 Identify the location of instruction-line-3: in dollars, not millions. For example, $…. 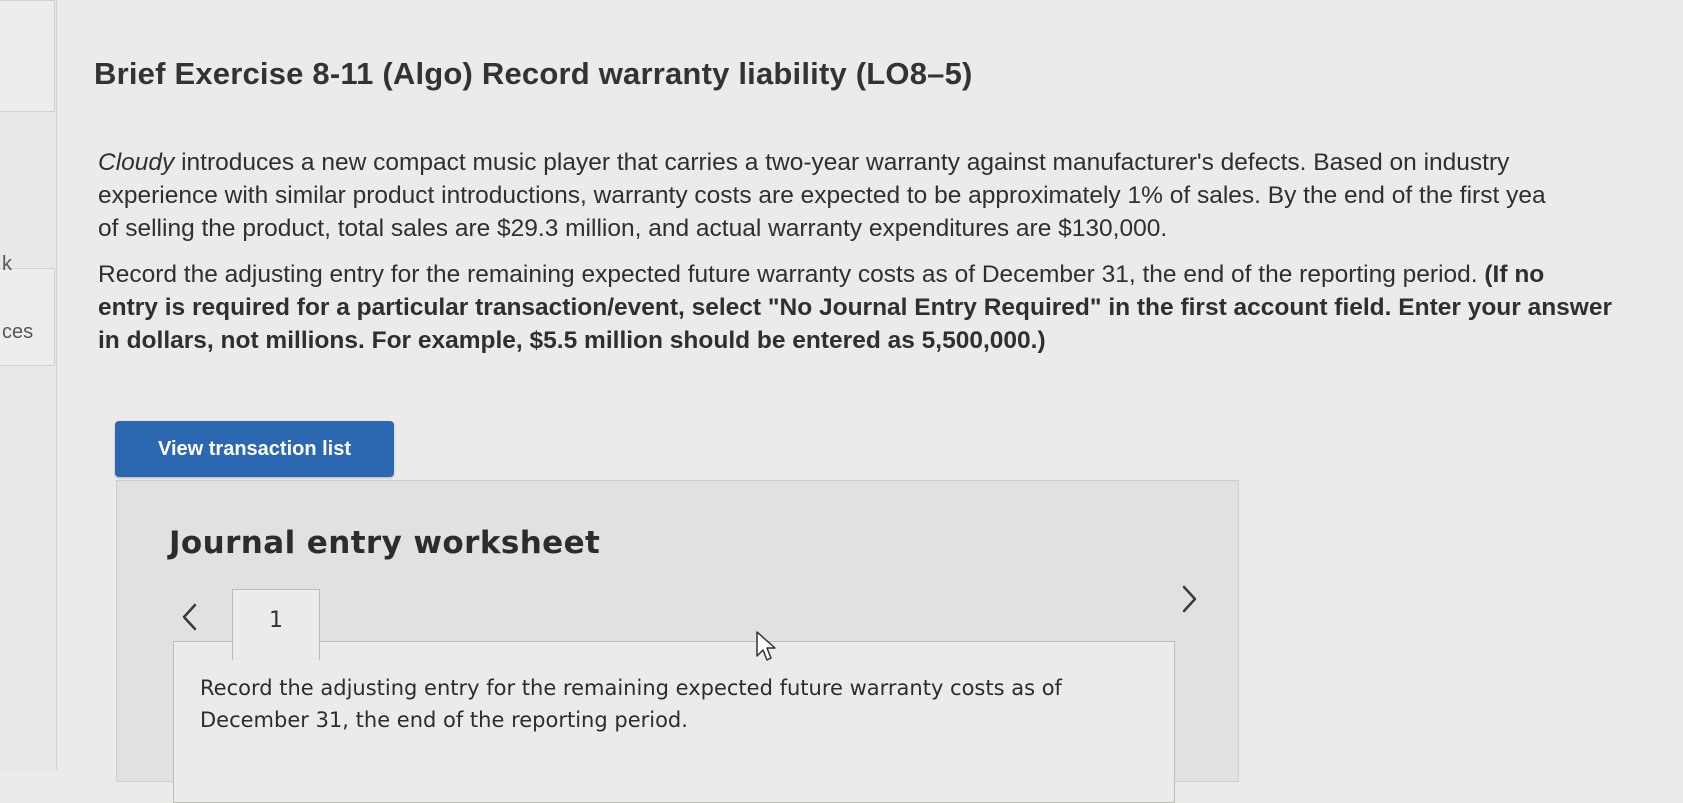
(572, 340).